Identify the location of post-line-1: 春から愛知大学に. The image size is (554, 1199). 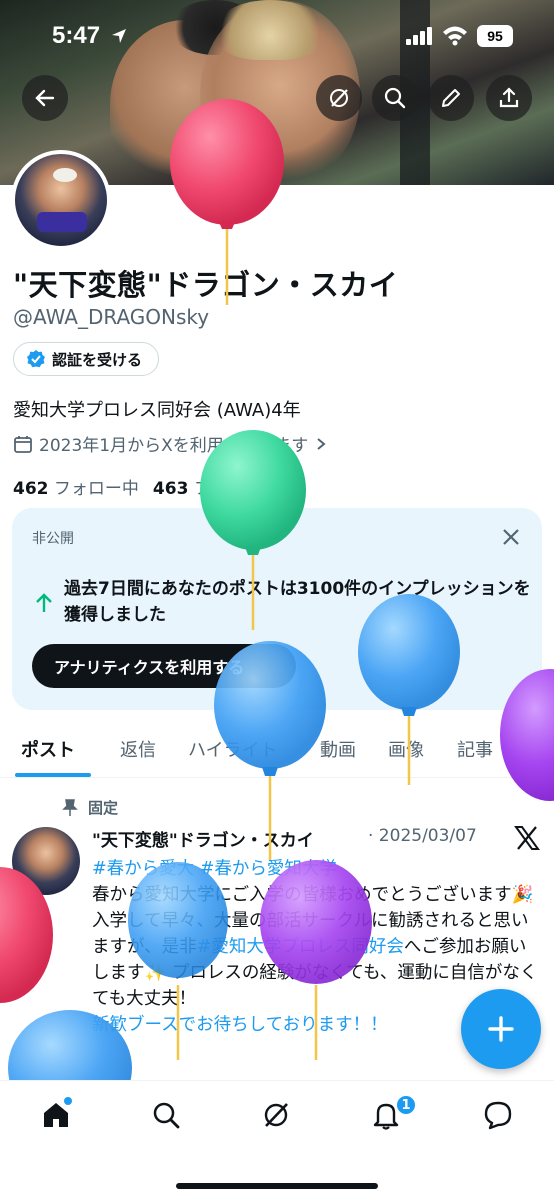
(162, 895).